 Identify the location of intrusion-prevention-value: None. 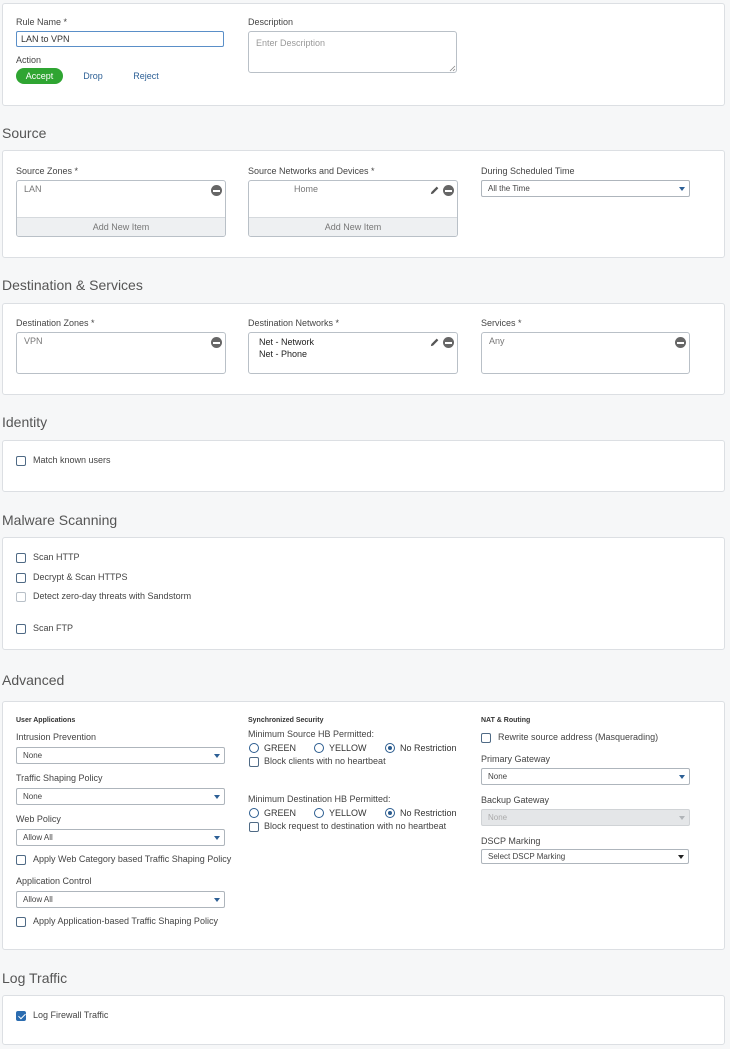
(33, 755).